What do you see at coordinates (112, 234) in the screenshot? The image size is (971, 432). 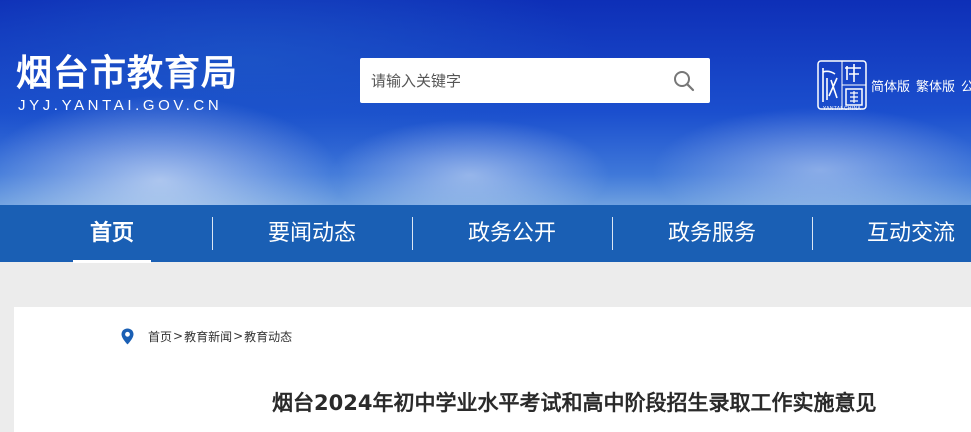 I see `nav-item-home: 首页` at bounding box center [112, 234].